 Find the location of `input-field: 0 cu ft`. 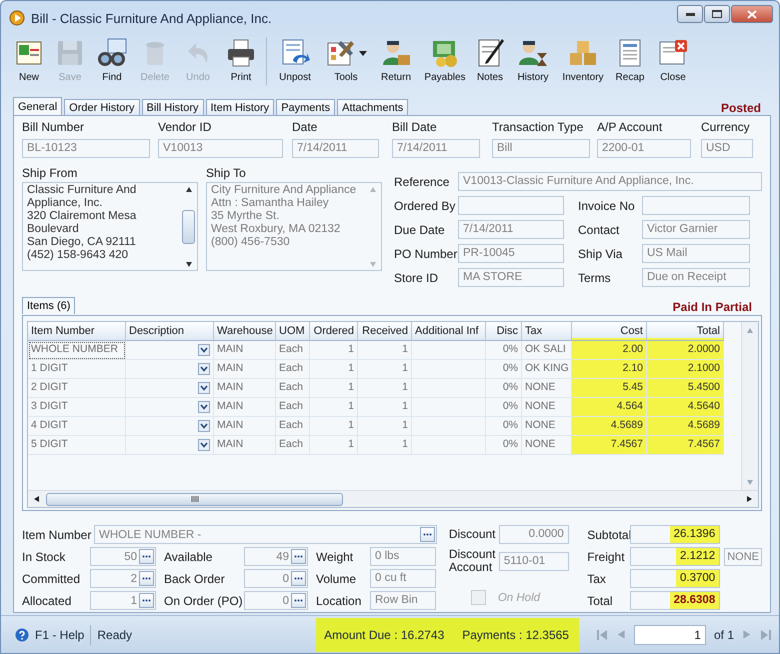

input-field: 0 cu ft is located at coordinates (403, 578).